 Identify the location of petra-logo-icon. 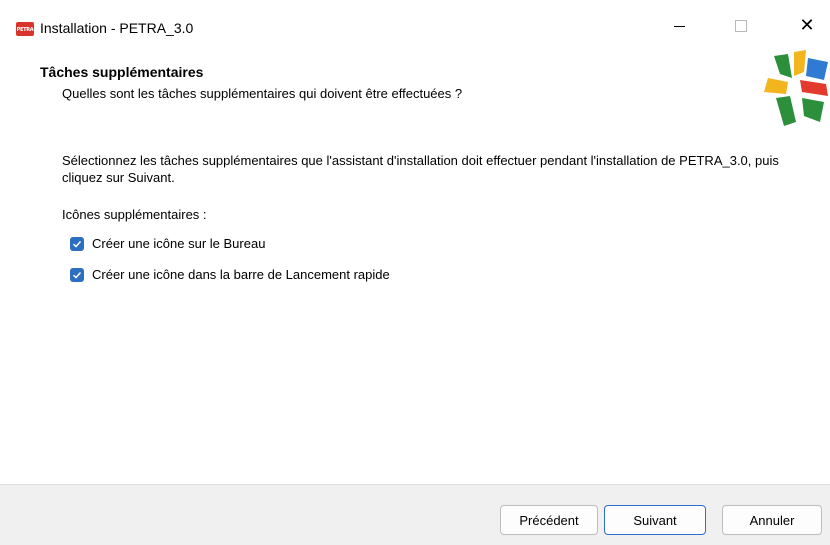
(796, 88).